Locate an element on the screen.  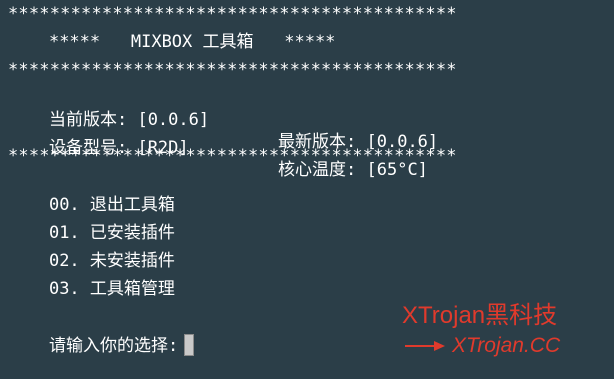
app-title: MIXBOX 工具箱 is located at coordinates (192, 42).